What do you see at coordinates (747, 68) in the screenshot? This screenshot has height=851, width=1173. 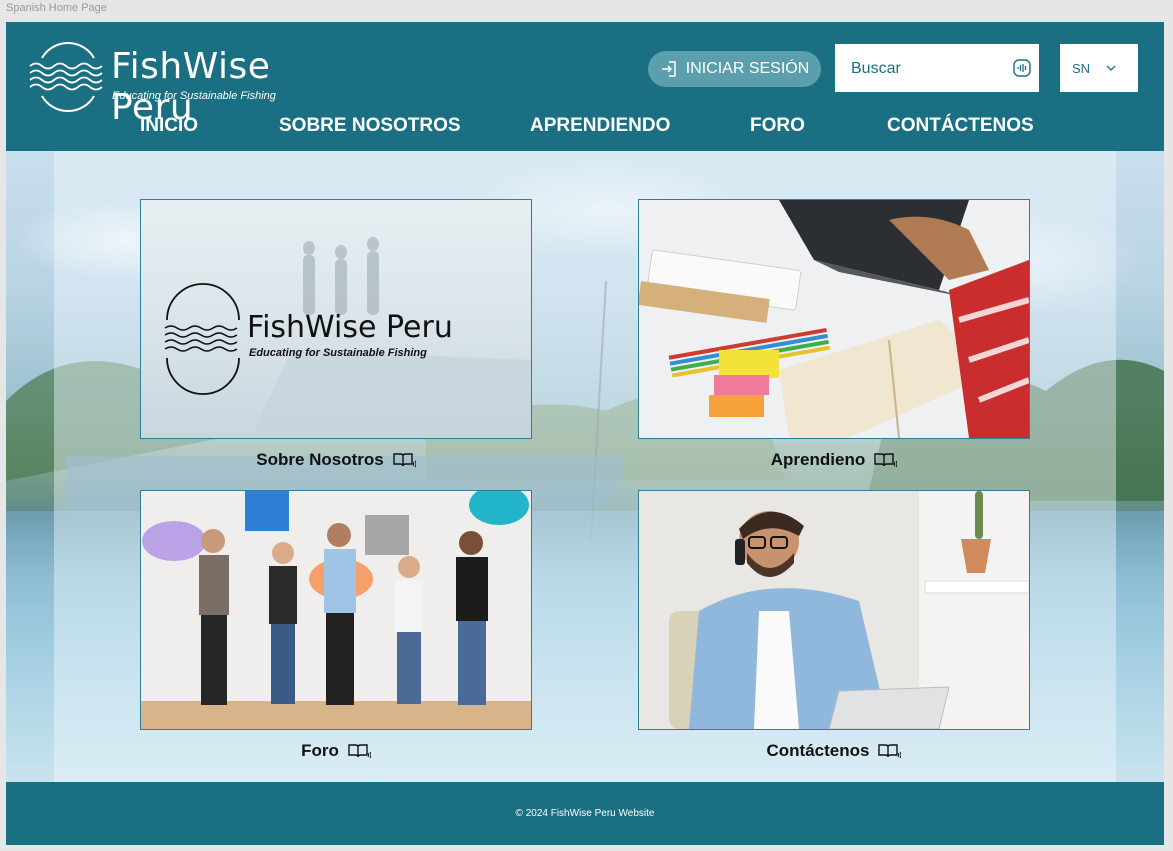 I see `login-label: INICIAR SESIÓN` at bounding box center [747, 68].